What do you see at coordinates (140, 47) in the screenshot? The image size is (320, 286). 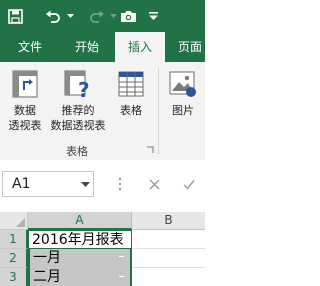 I see `tab-insert: 插入` at bounding box center [140, 47].